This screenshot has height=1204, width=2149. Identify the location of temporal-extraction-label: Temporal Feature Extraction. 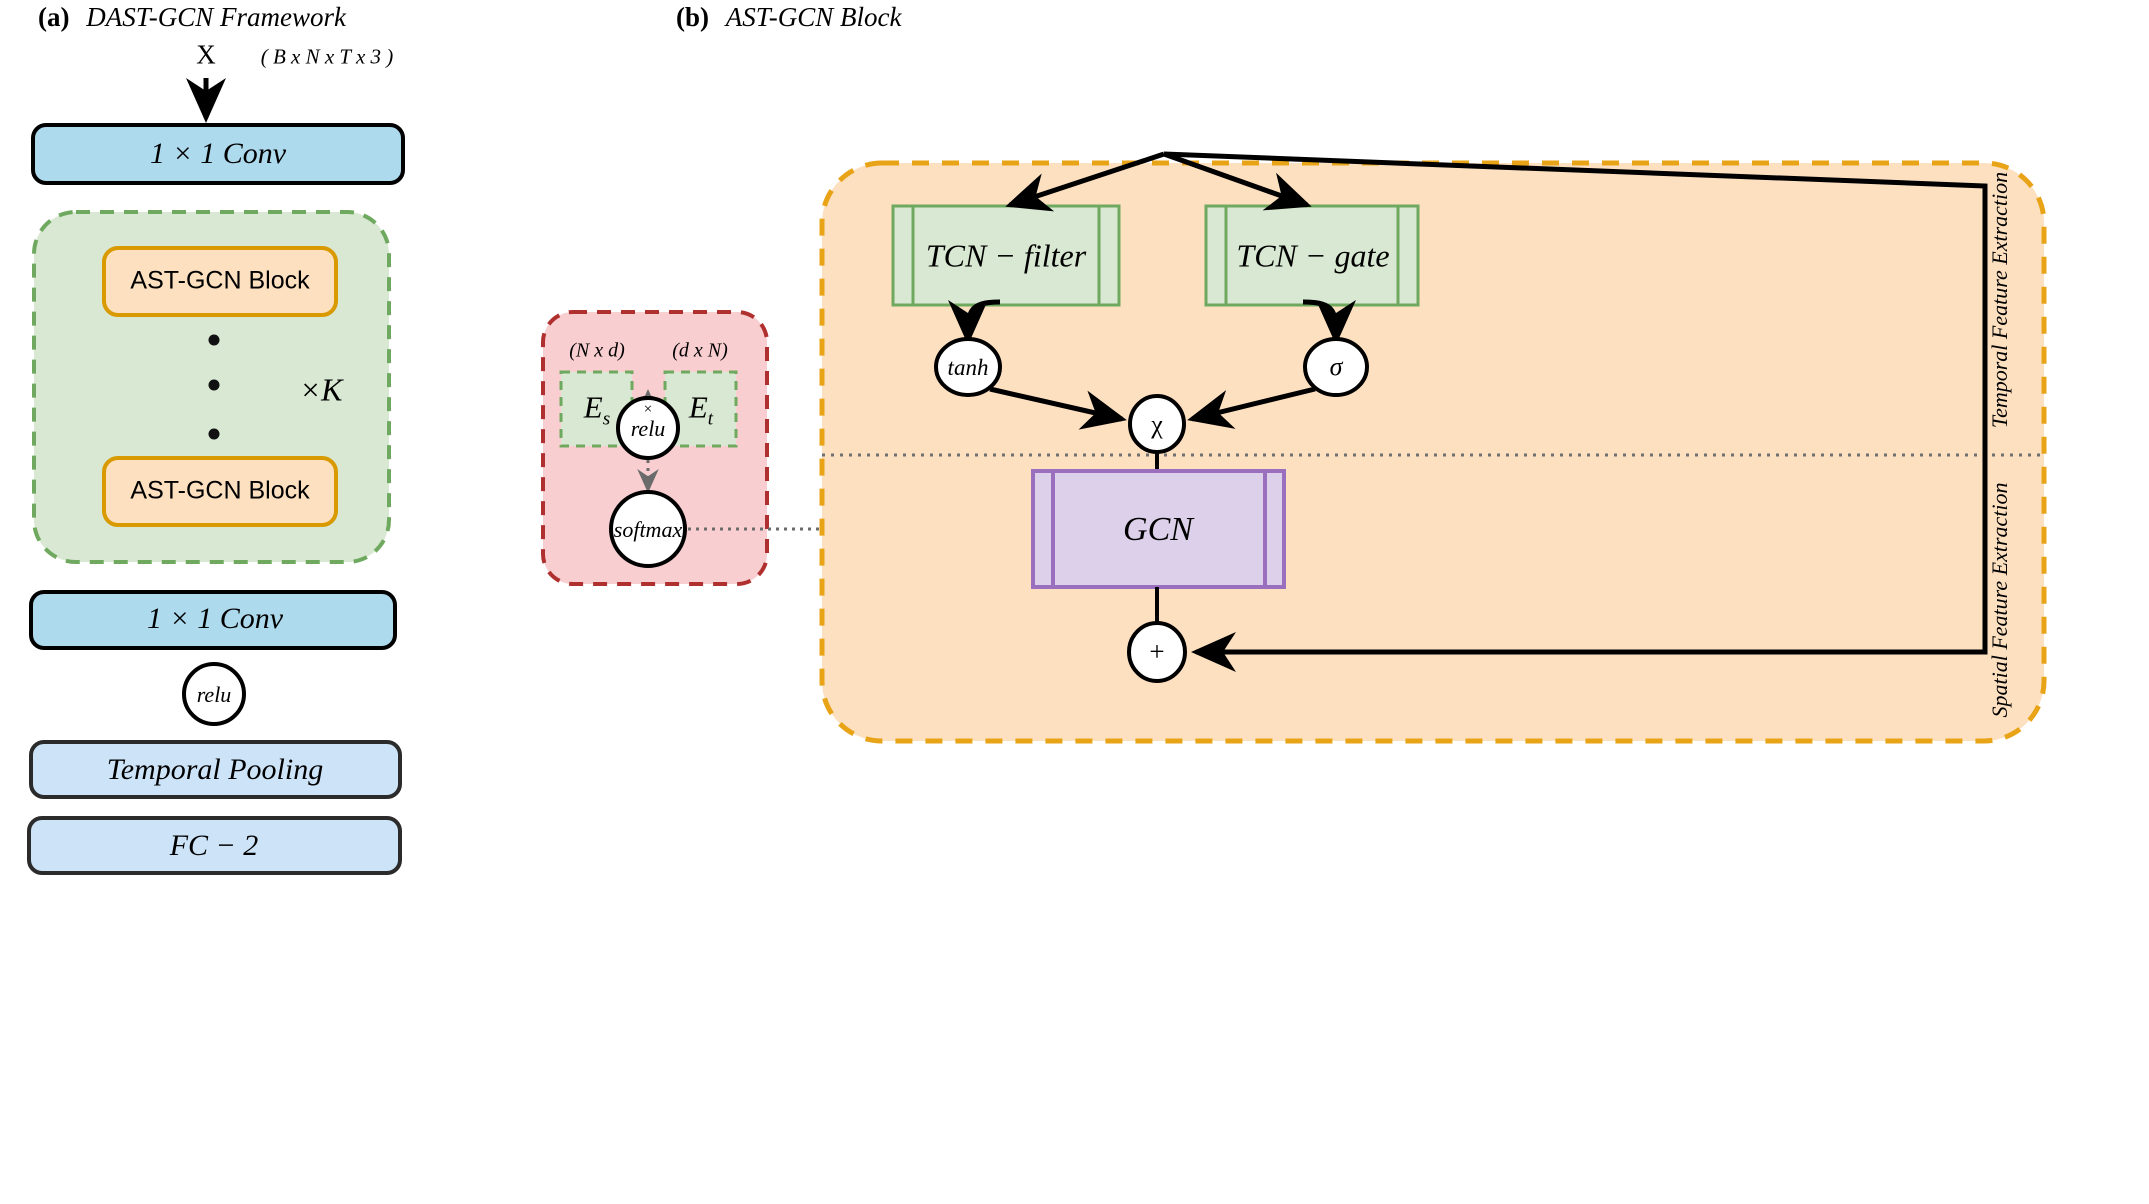
(1999, 300).